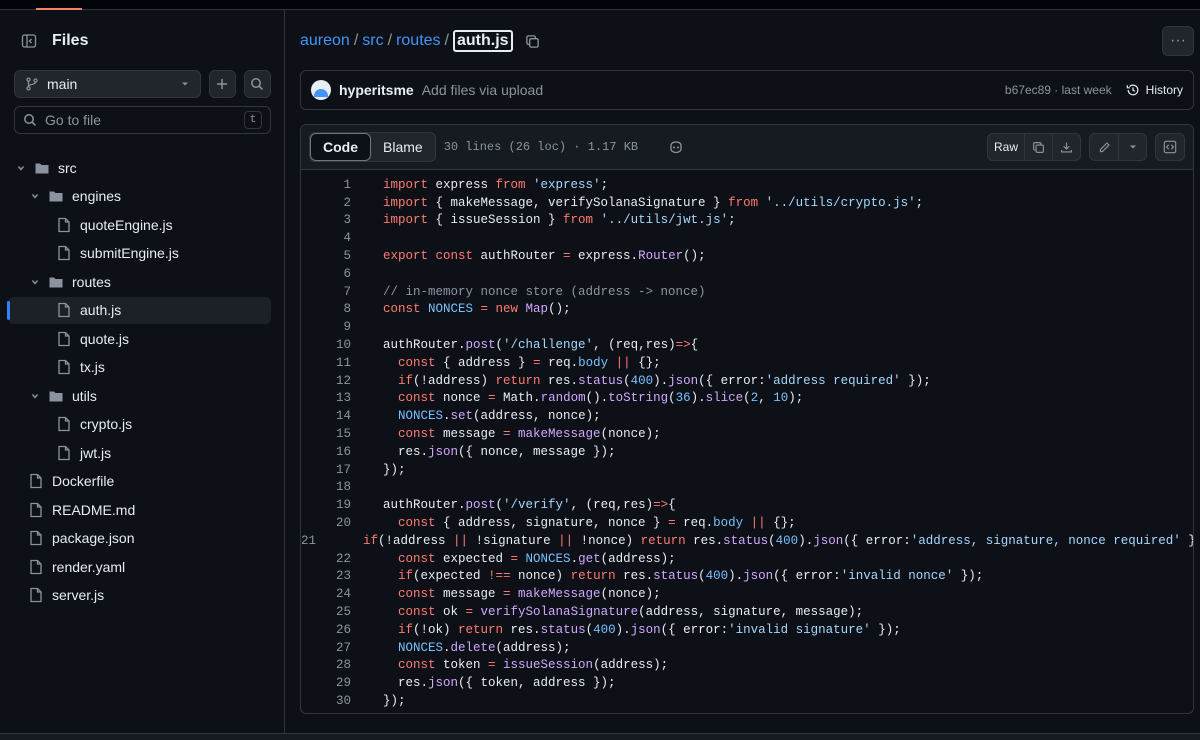  What do you see at coordinates (372, 41) in the screenshot?
I see `breadcrumb-link: src` at bounding box center [372, 41].